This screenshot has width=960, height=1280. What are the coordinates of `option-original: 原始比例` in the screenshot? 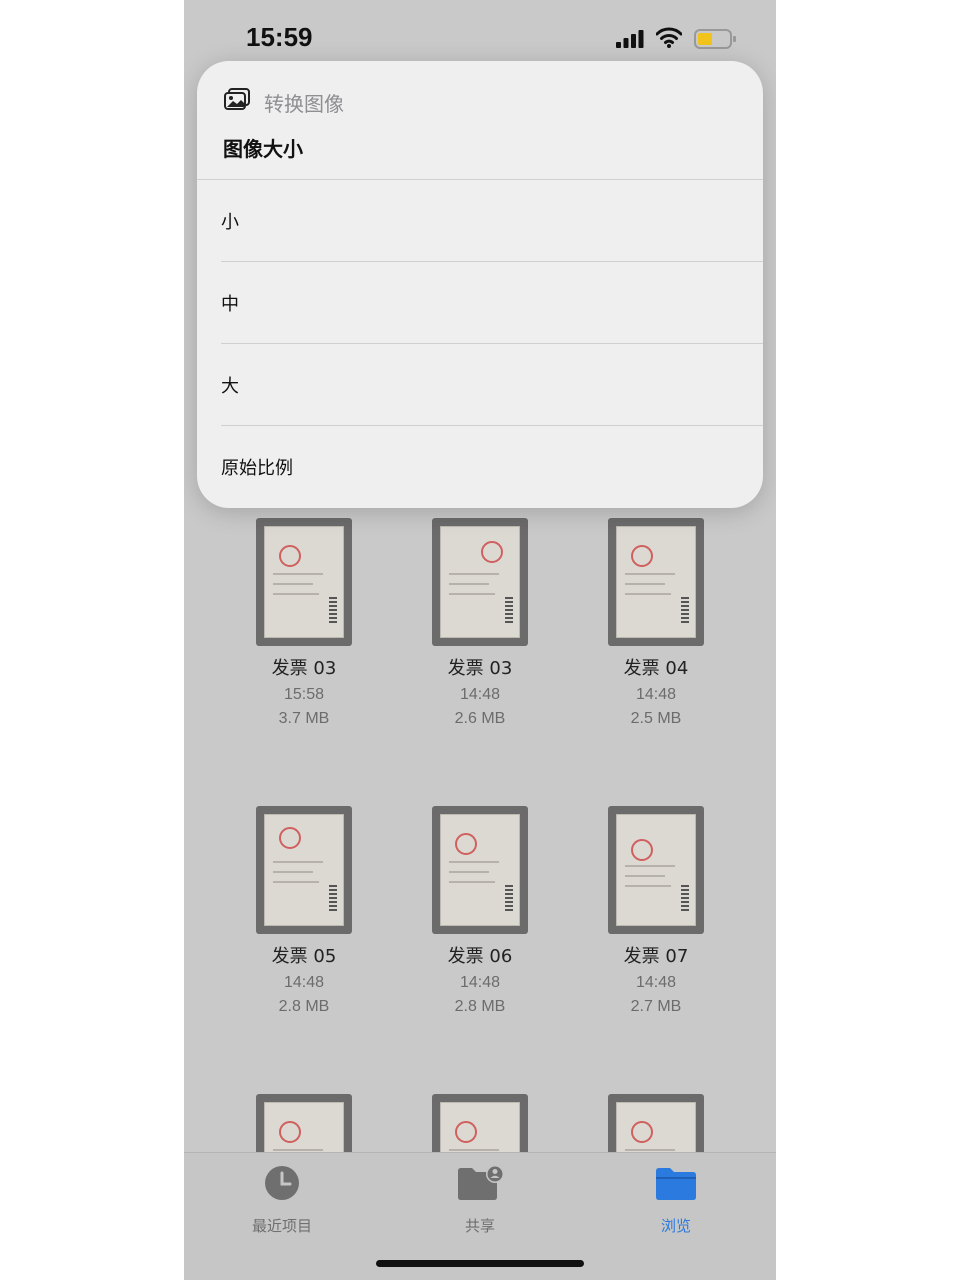 It's located at (492, 467).